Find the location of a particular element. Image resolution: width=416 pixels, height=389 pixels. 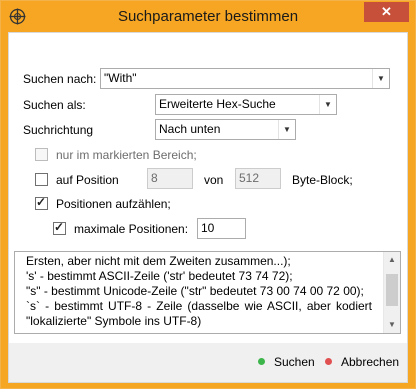

search-value: "With" is located at coordinates (120, 78).